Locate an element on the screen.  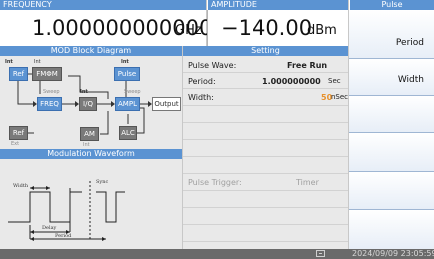
am-block: AM is located at coordinates (89, 134).